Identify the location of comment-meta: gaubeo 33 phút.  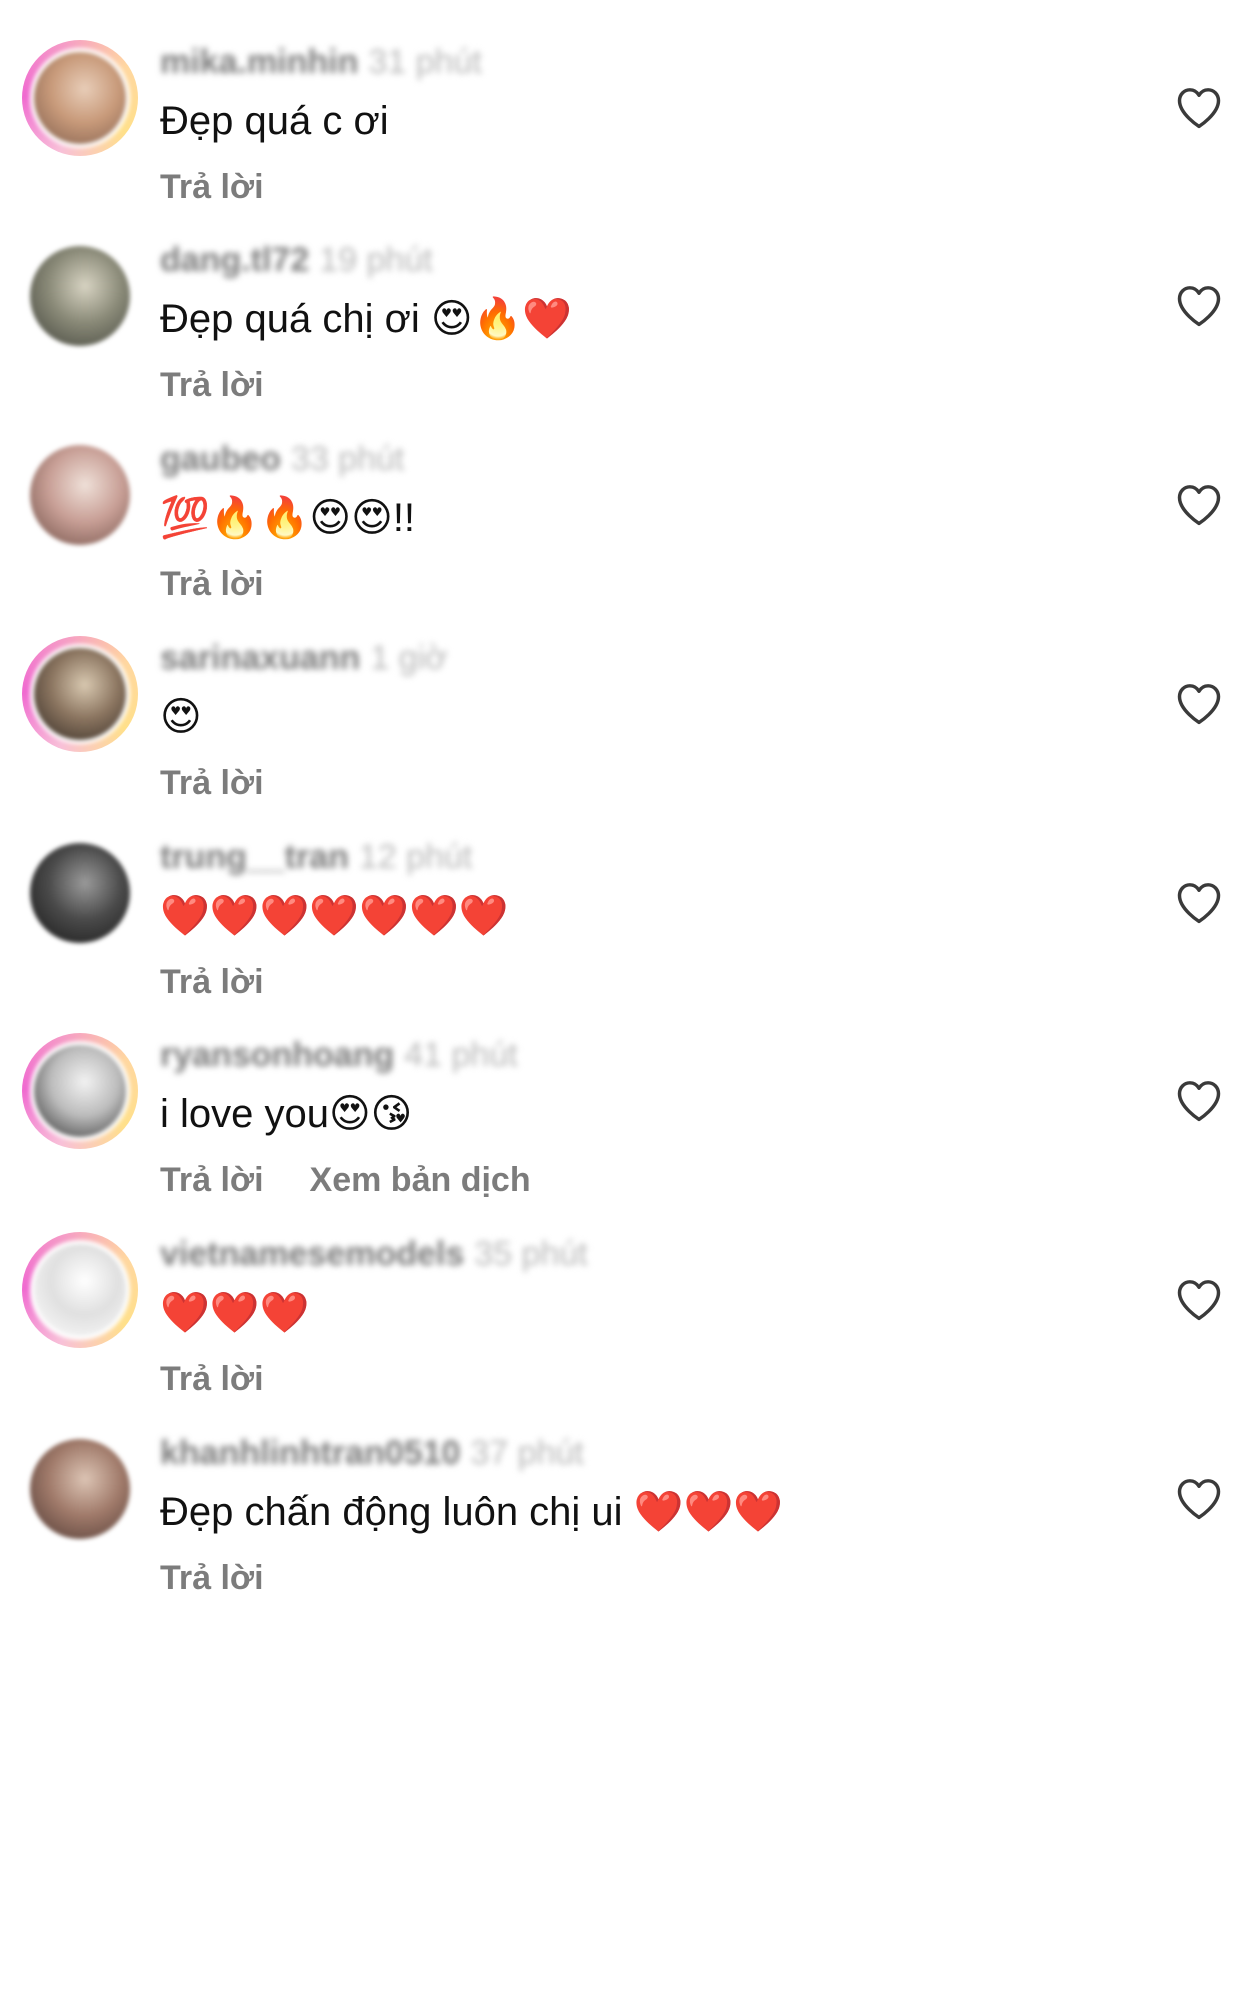
(282, 459).